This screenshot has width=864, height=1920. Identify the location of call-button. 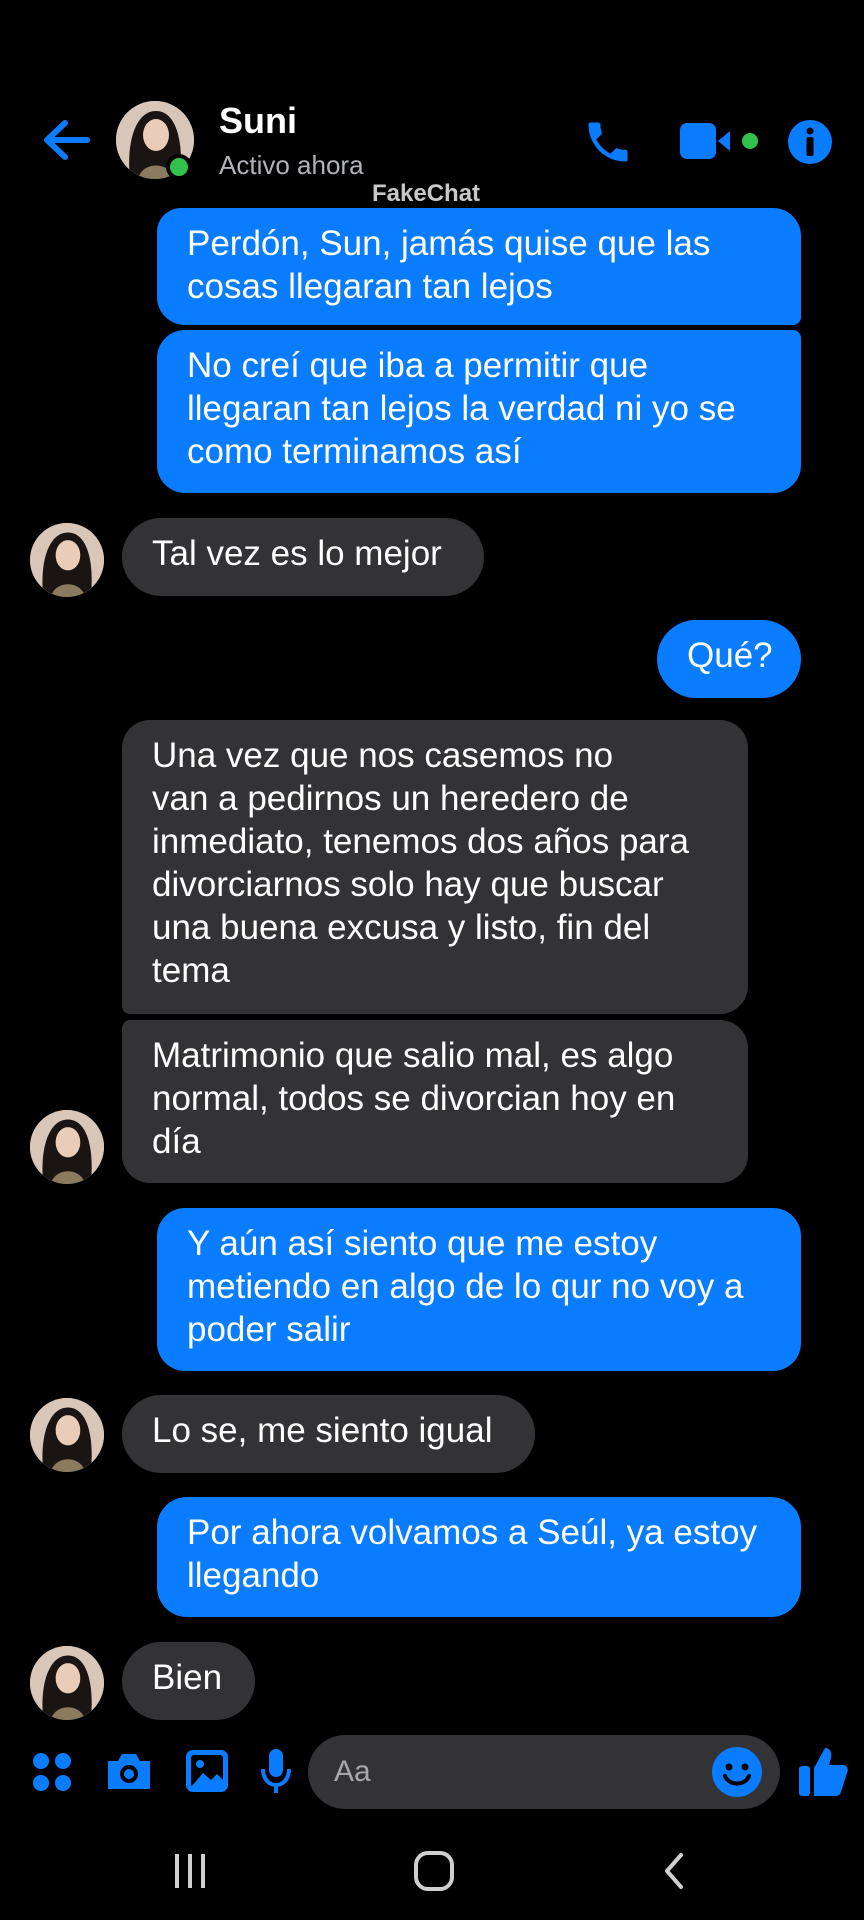
(608, 142).